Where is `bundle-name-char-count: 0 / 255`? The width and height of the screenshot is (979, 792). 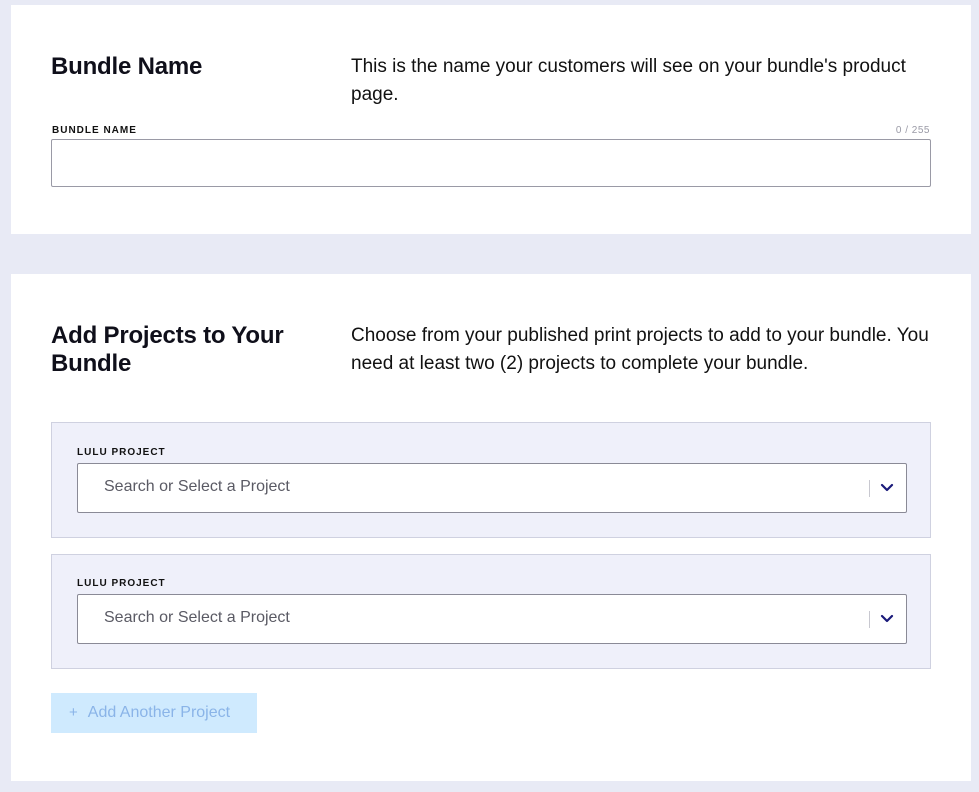
bundle-name-char-count: 0 / 255 is located at coordinates (912, 130).